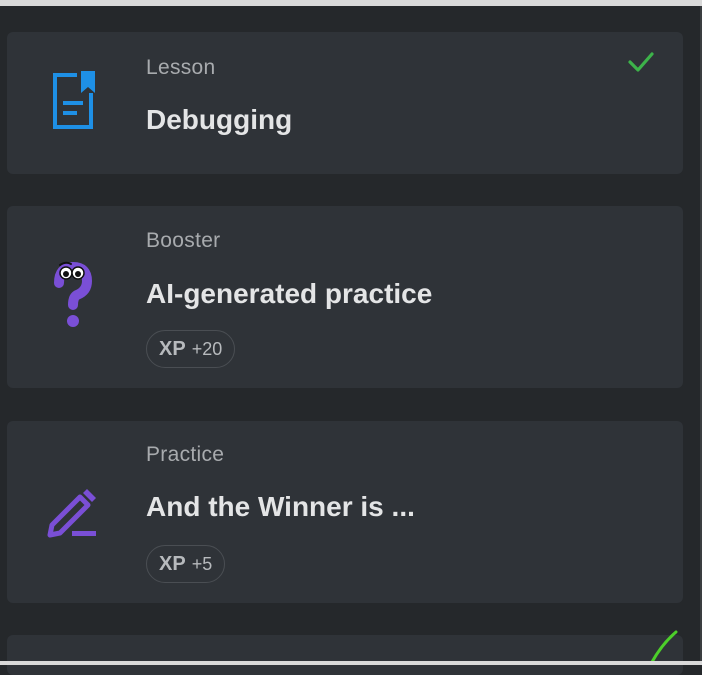  Describe the element at coordinates (351, 3) in the screenshot. I see `top-edge` at that location.